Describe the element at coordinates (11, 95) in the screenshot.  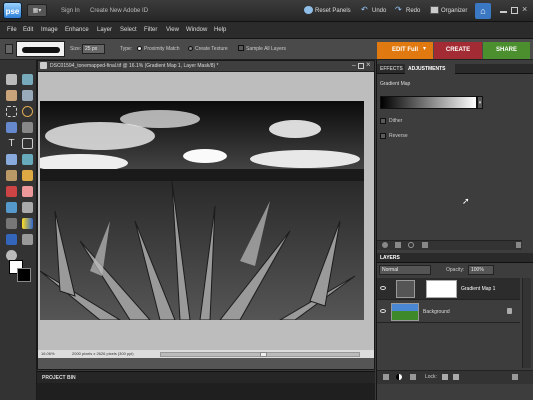
I see `hand-tool-icon` at that location.